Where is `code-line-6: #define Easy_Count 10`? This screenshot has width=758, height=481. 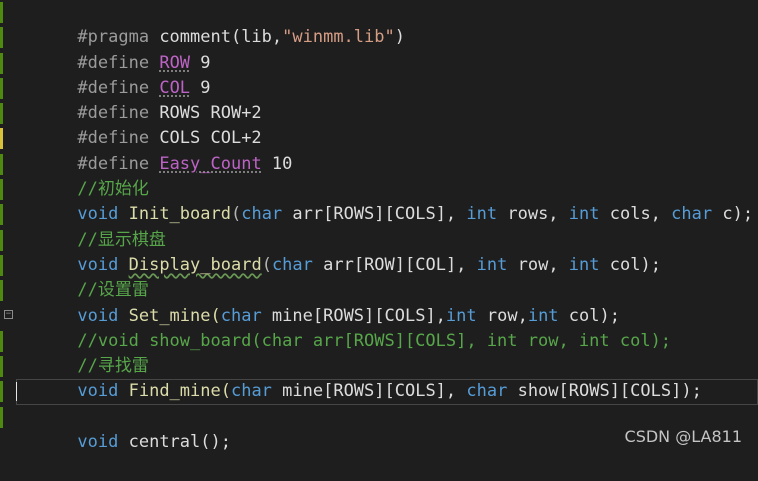 code-line-6: #define Easy_Count 10 is located at coordinates (379, 150).